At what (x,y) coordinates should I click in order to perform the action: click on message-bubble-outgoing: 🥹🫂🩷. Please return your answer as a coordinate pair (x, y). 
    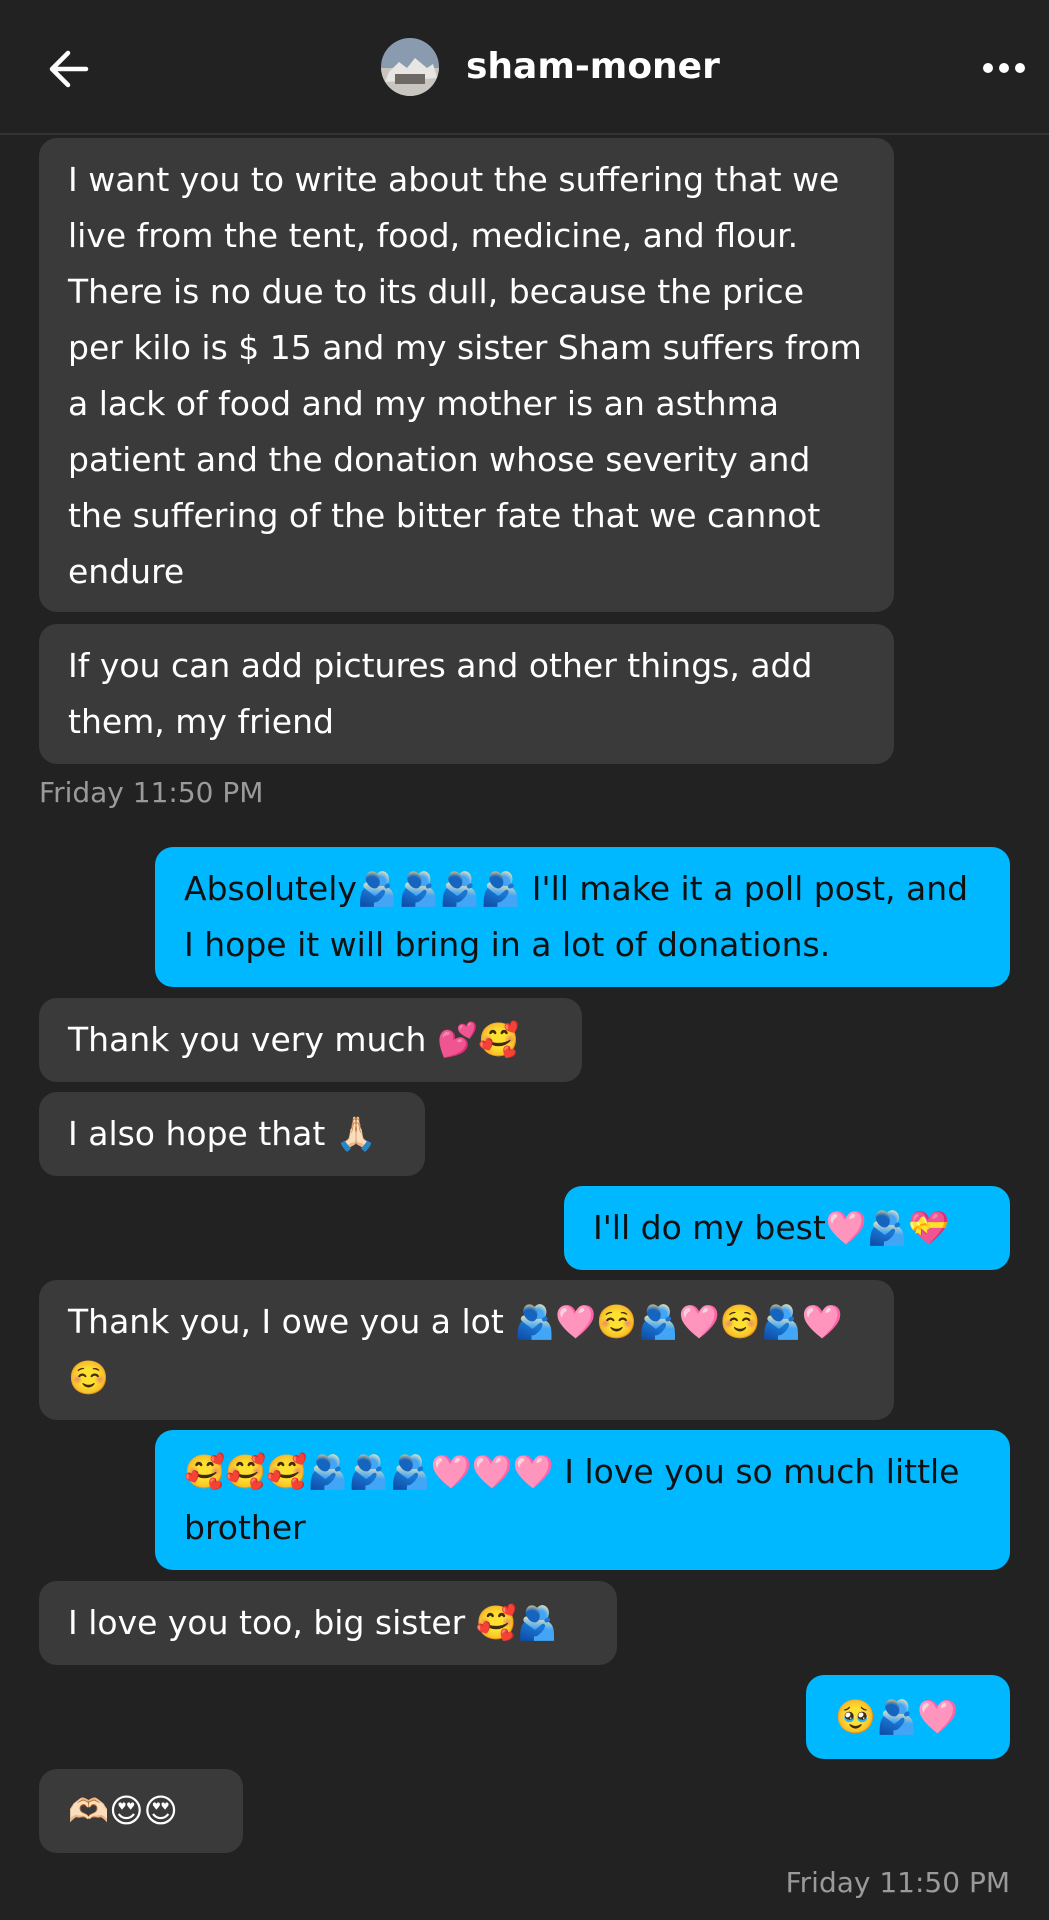
    Looking at the image, I should click on (908, 1717).